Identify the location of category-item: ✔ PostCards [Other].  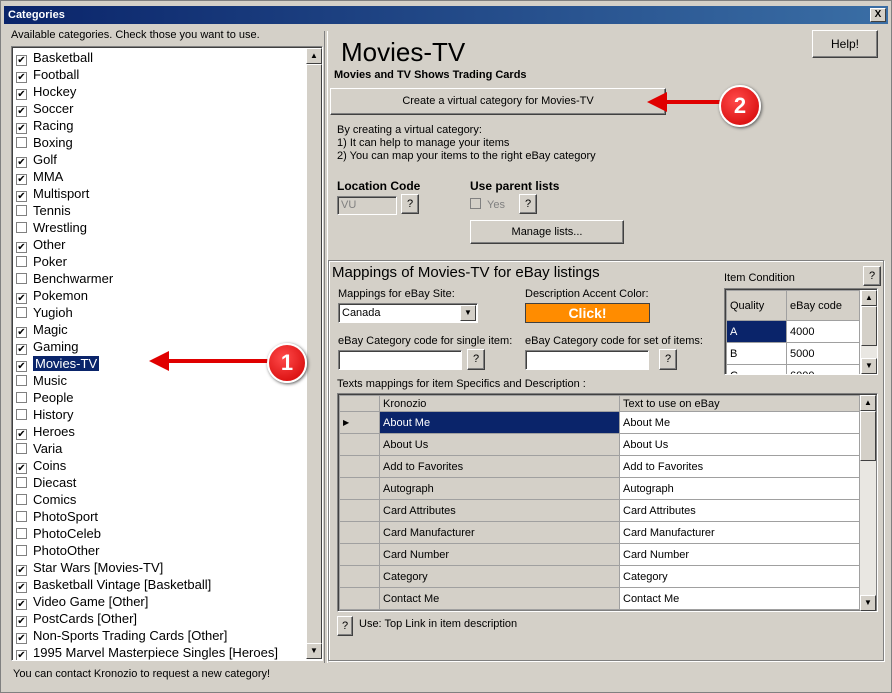
(161, 618).